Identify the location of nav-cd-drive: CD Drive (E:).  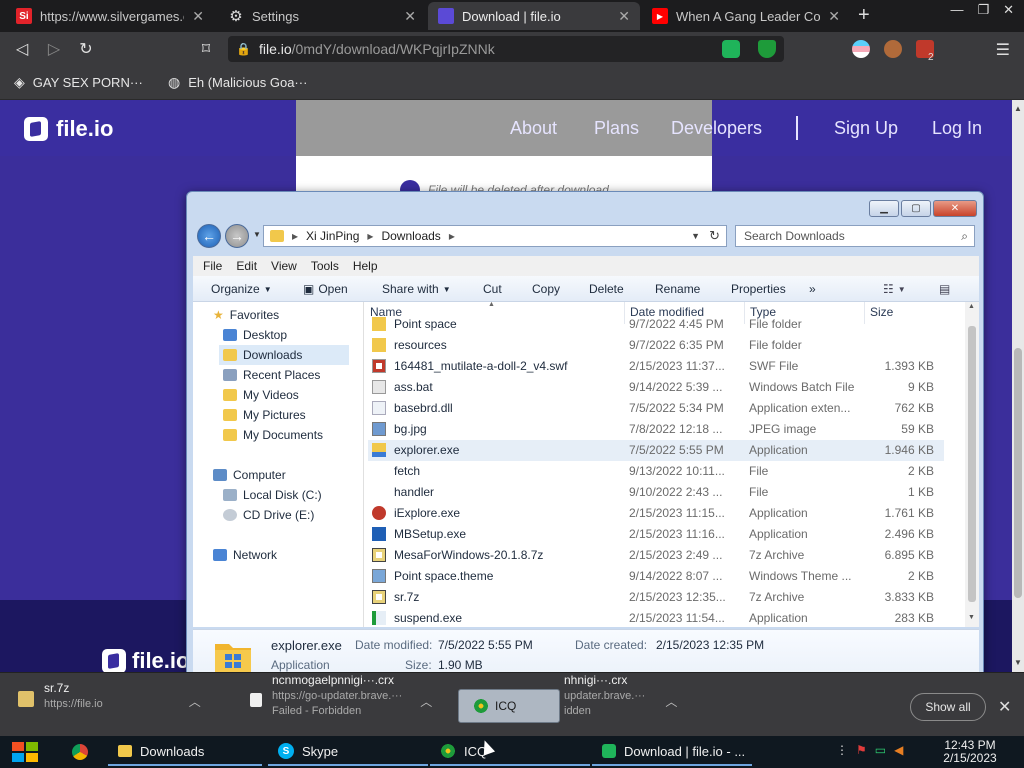
(268, 515).